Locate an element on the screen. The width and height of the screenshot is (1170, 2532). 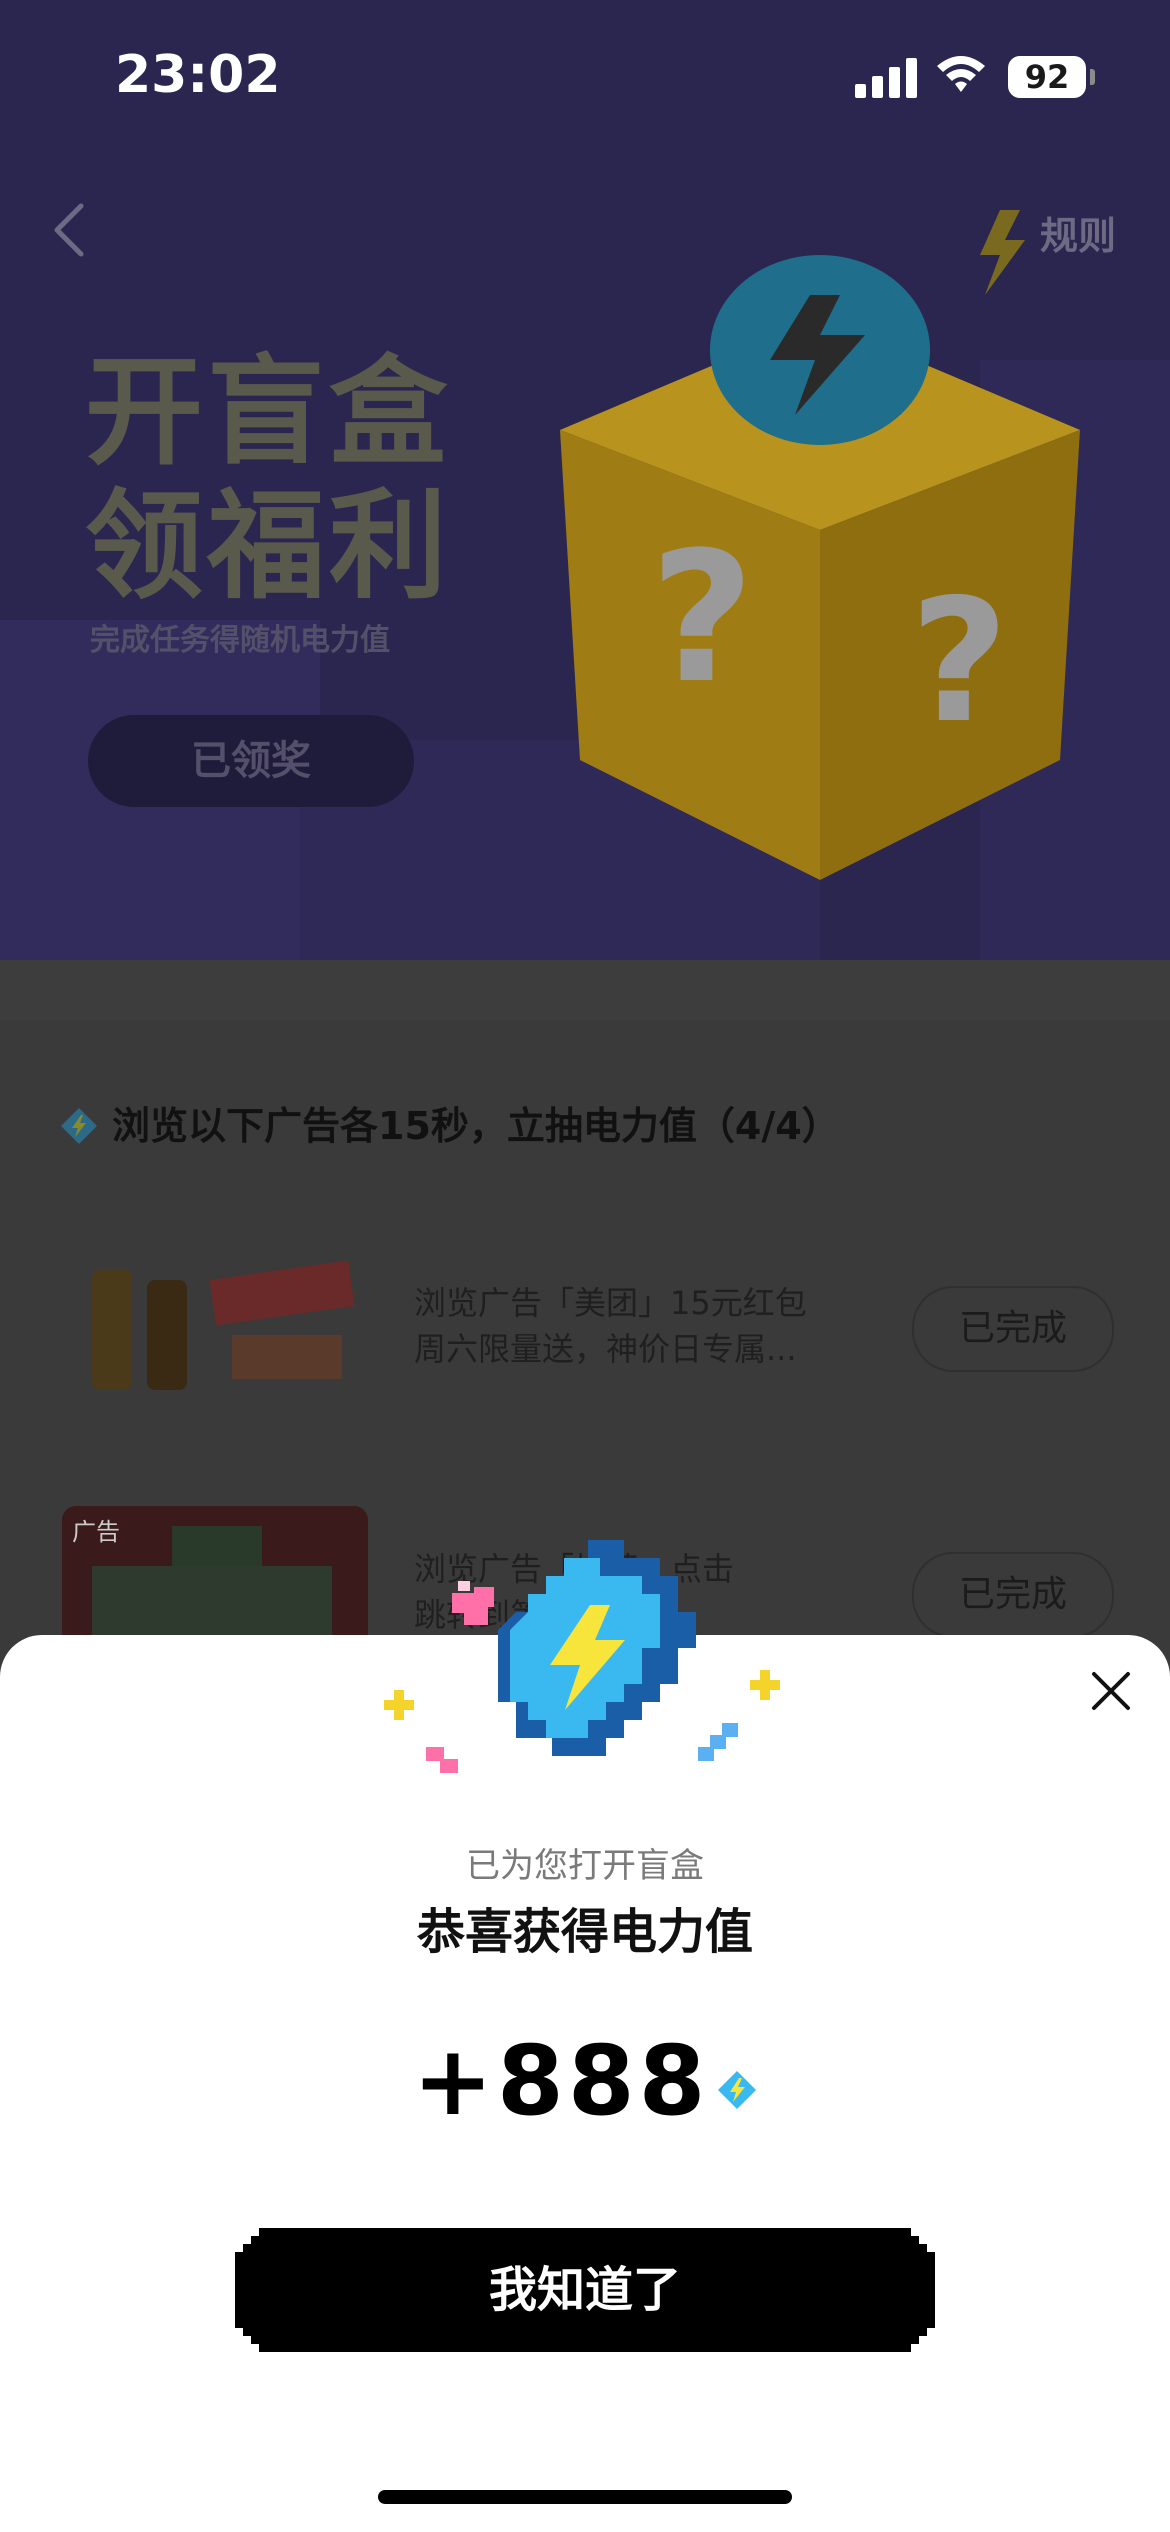
task-heading: 浏览以下广告各15秒，立抽电力值（4/4） is located at coordinates (450, 1122).